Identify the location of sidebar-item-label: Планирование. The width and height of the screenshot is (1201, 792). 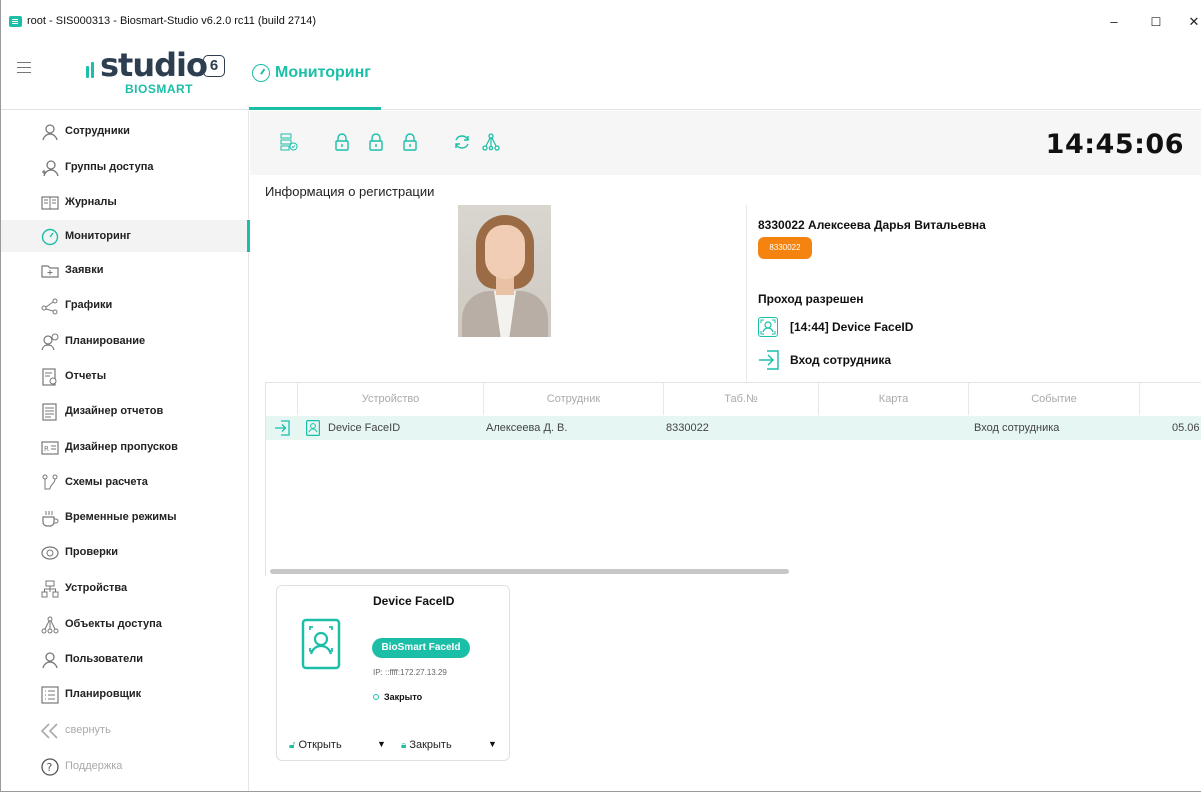
(105, 341).